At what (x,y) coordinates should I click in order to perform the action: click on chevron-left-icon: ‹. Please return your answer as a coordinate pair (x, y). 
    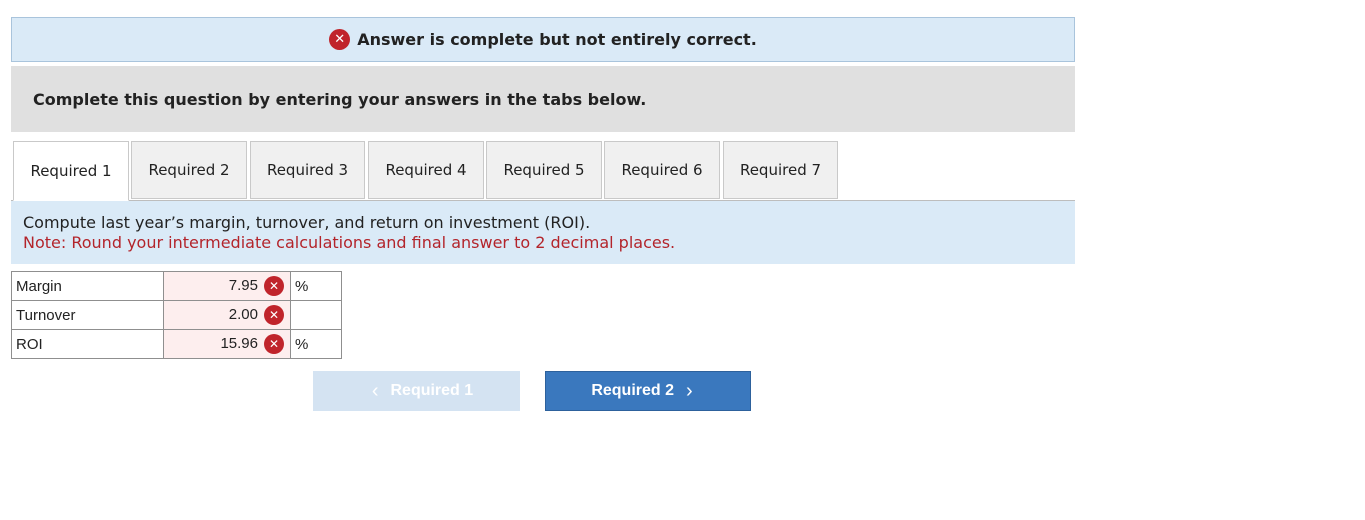
    Looking at the image, I should click on (375, 391).